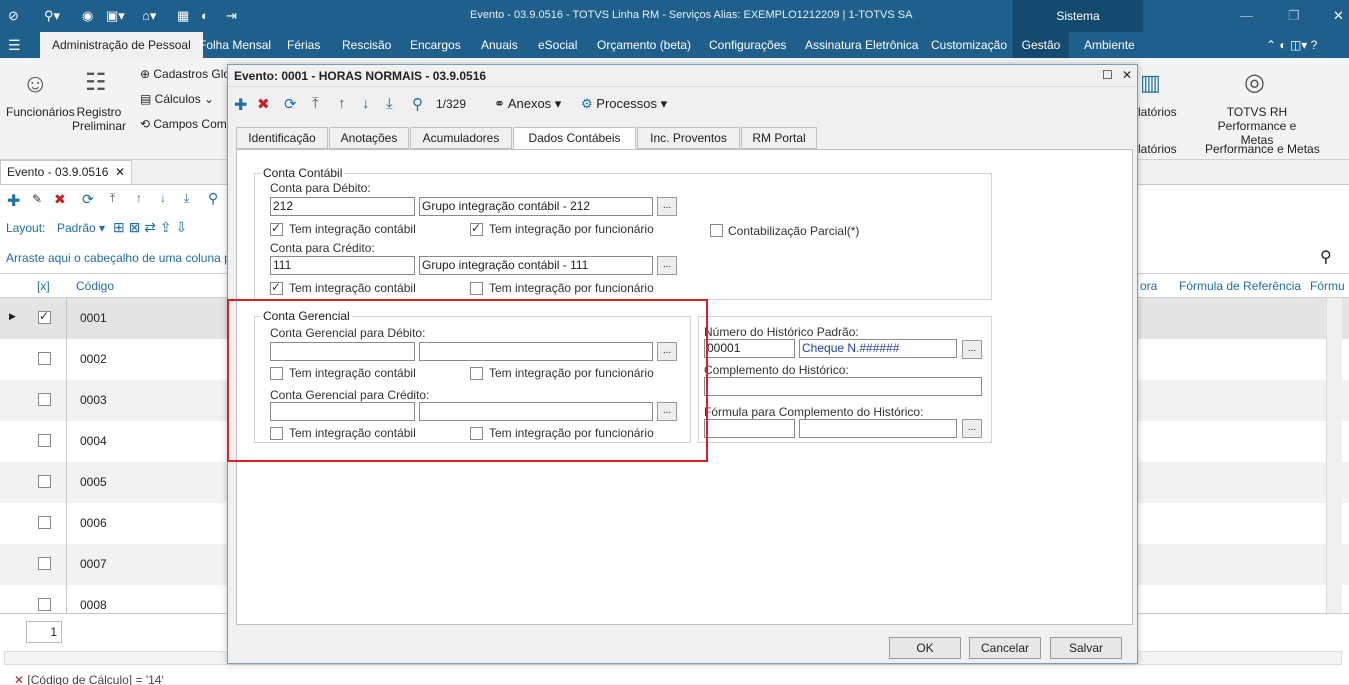 The height and width of the screenshot is (685, 1349). Describe the element at coordinates (749, 428) in the screenshot. I see `formula-code-input` at that location.